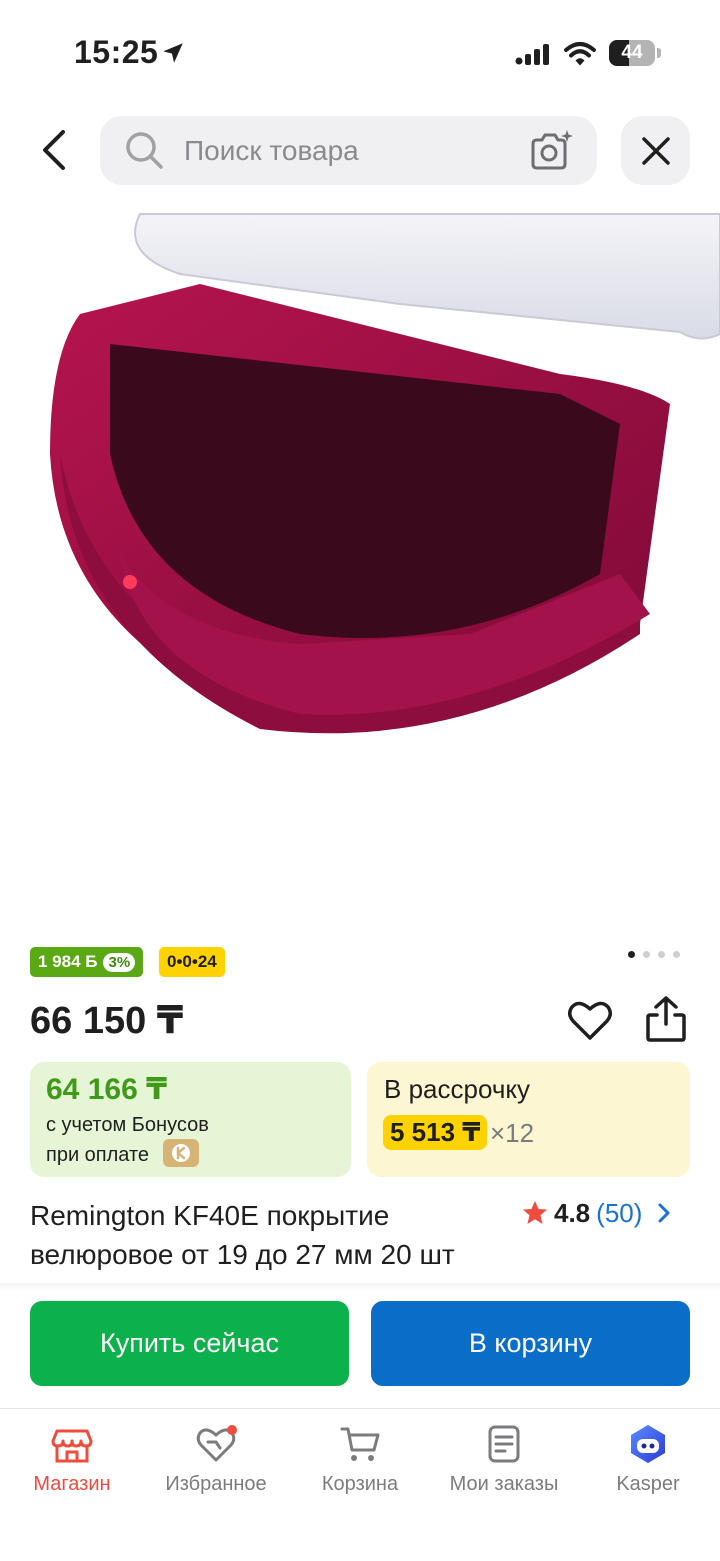  Describe the element at coordinates (648, 1444) in the screenshot. I see `kasper-icon` at that location.